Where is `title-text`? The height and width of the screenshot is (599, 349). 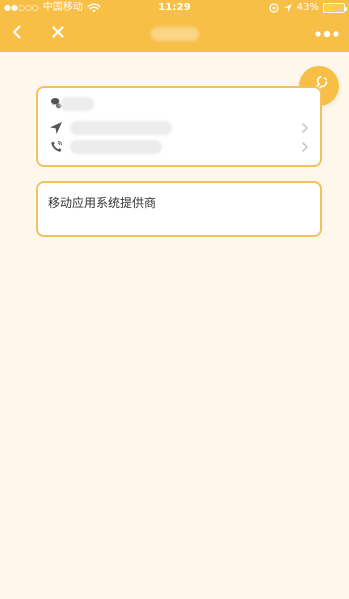
title-text is located at coordinates (174, 33).